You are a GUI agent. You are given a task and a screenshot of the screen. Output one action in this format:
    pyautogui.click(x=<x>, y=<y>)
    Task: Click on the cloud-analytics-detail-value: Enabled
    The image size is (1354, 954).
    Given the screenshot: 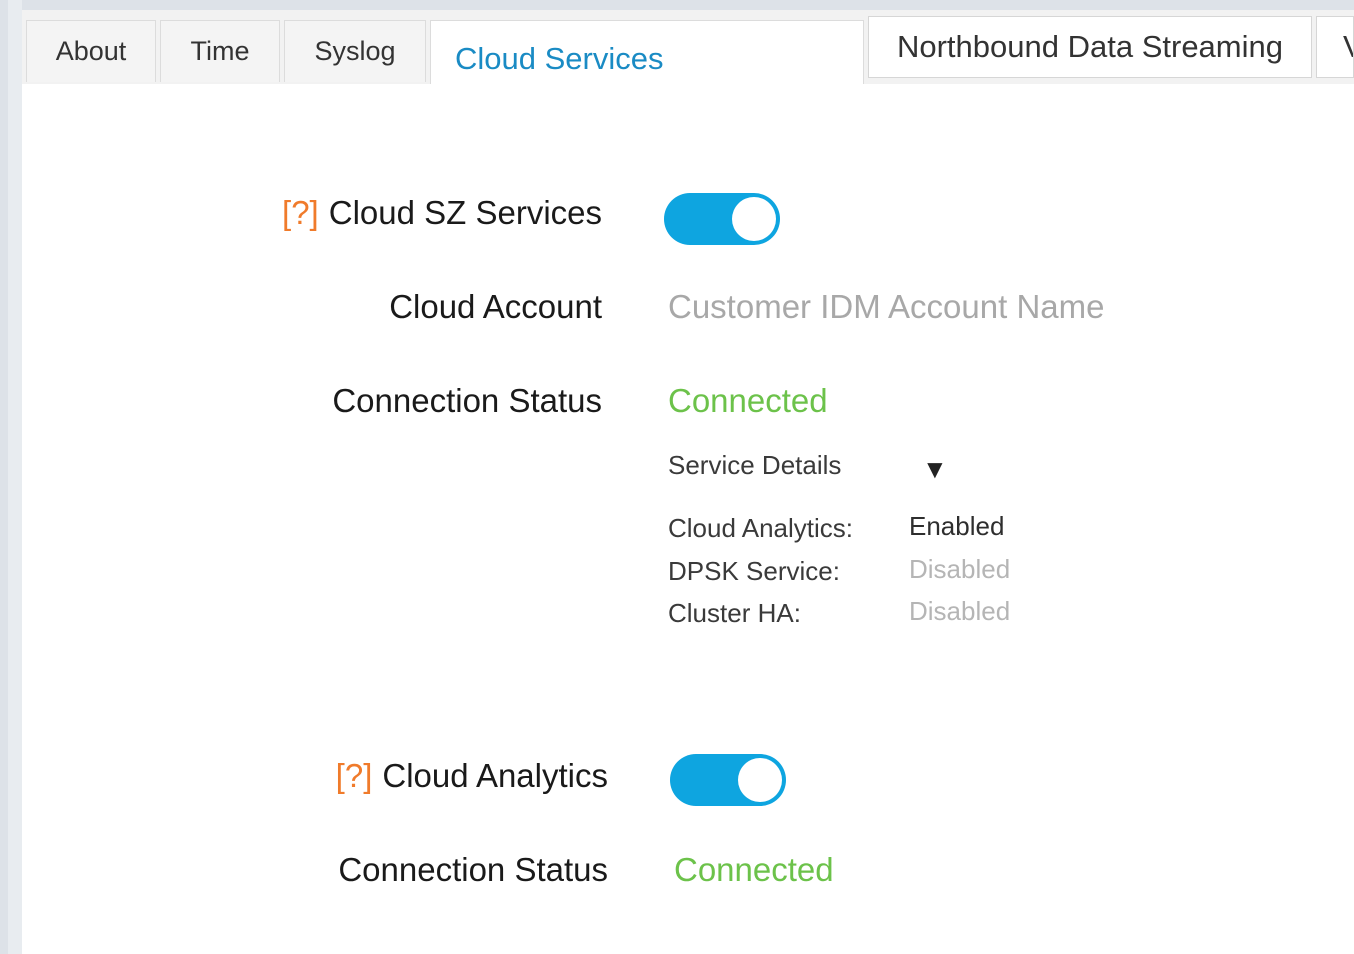 What is the action you would take?
    pyautogui.click(x=957, y=526)
    